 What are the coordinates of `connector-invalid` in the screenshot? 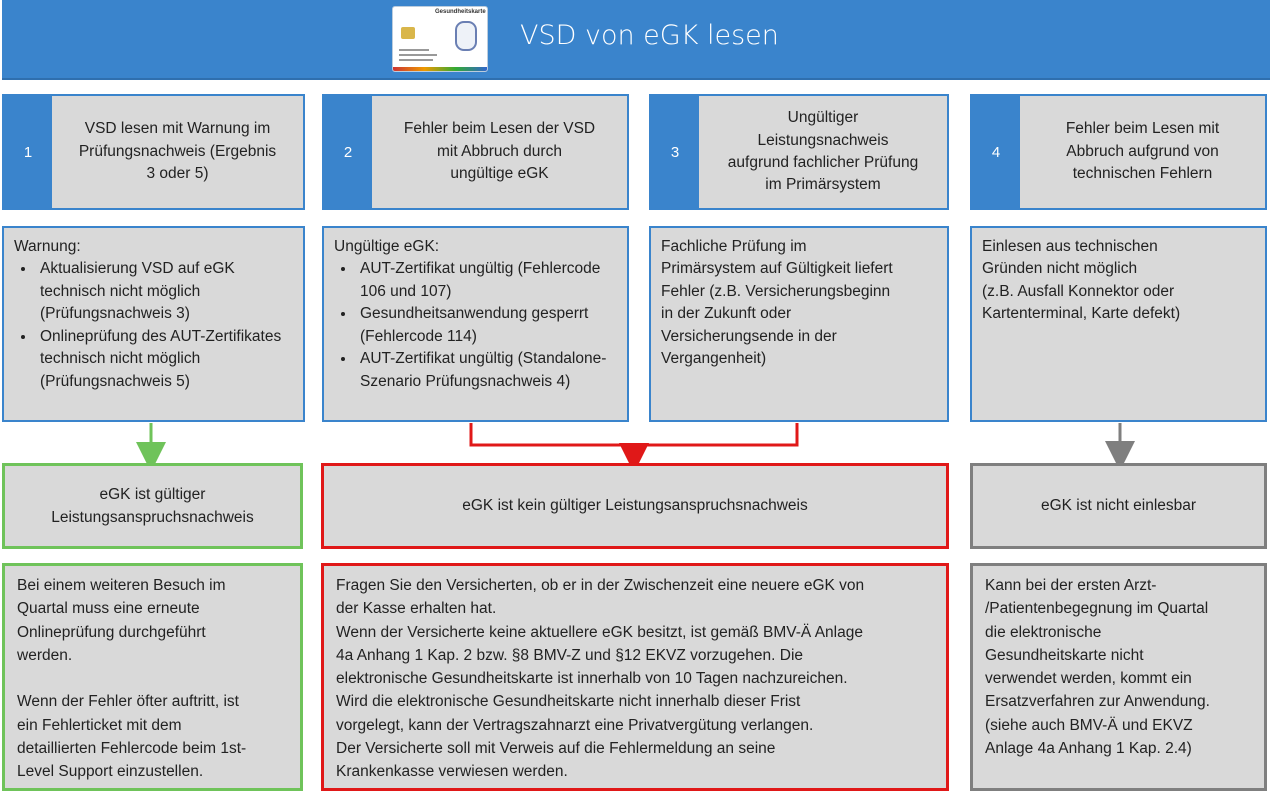 It's located at (634, 435).